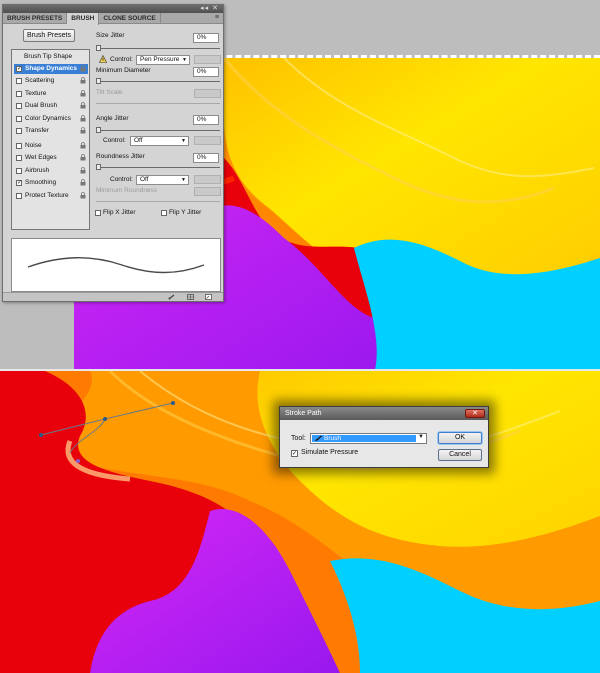 This screenshot has height=673, width=600. I want to click on control-dropdown-2-value: Off, so click(138, 140).